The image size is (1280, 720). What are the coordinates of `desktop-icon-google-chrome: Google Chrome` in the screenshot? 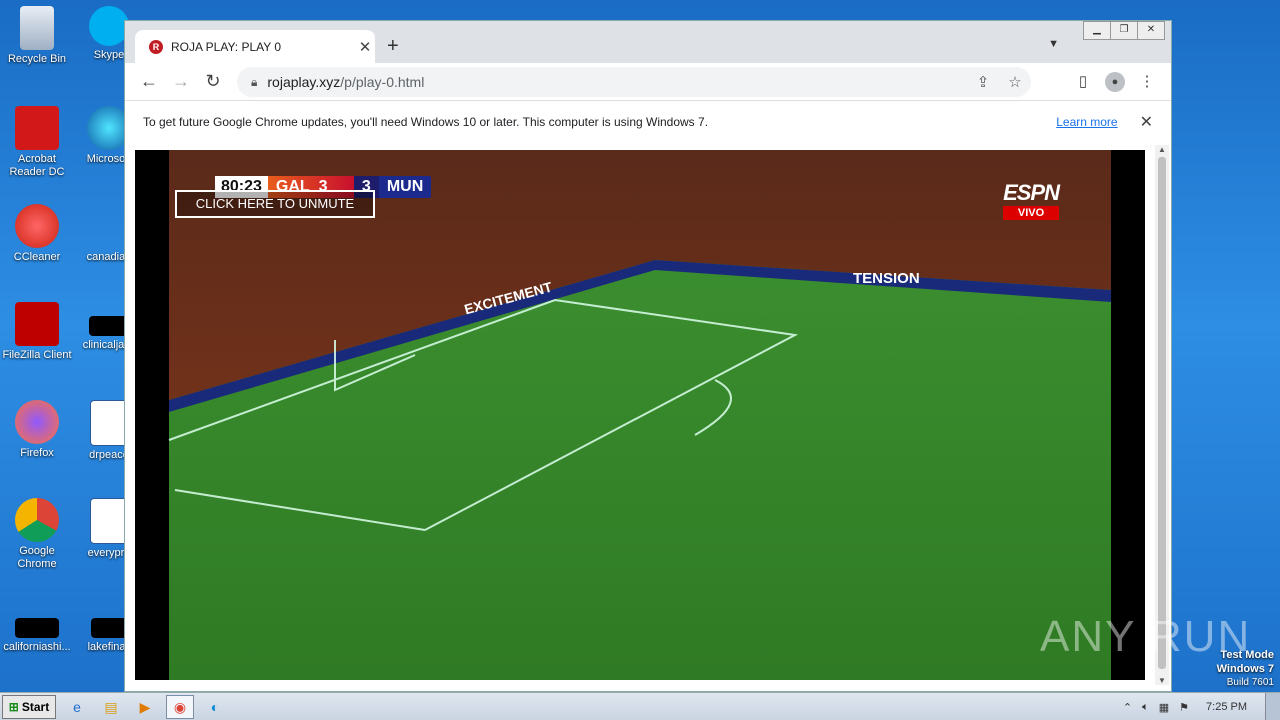 It's located at (37, 534).